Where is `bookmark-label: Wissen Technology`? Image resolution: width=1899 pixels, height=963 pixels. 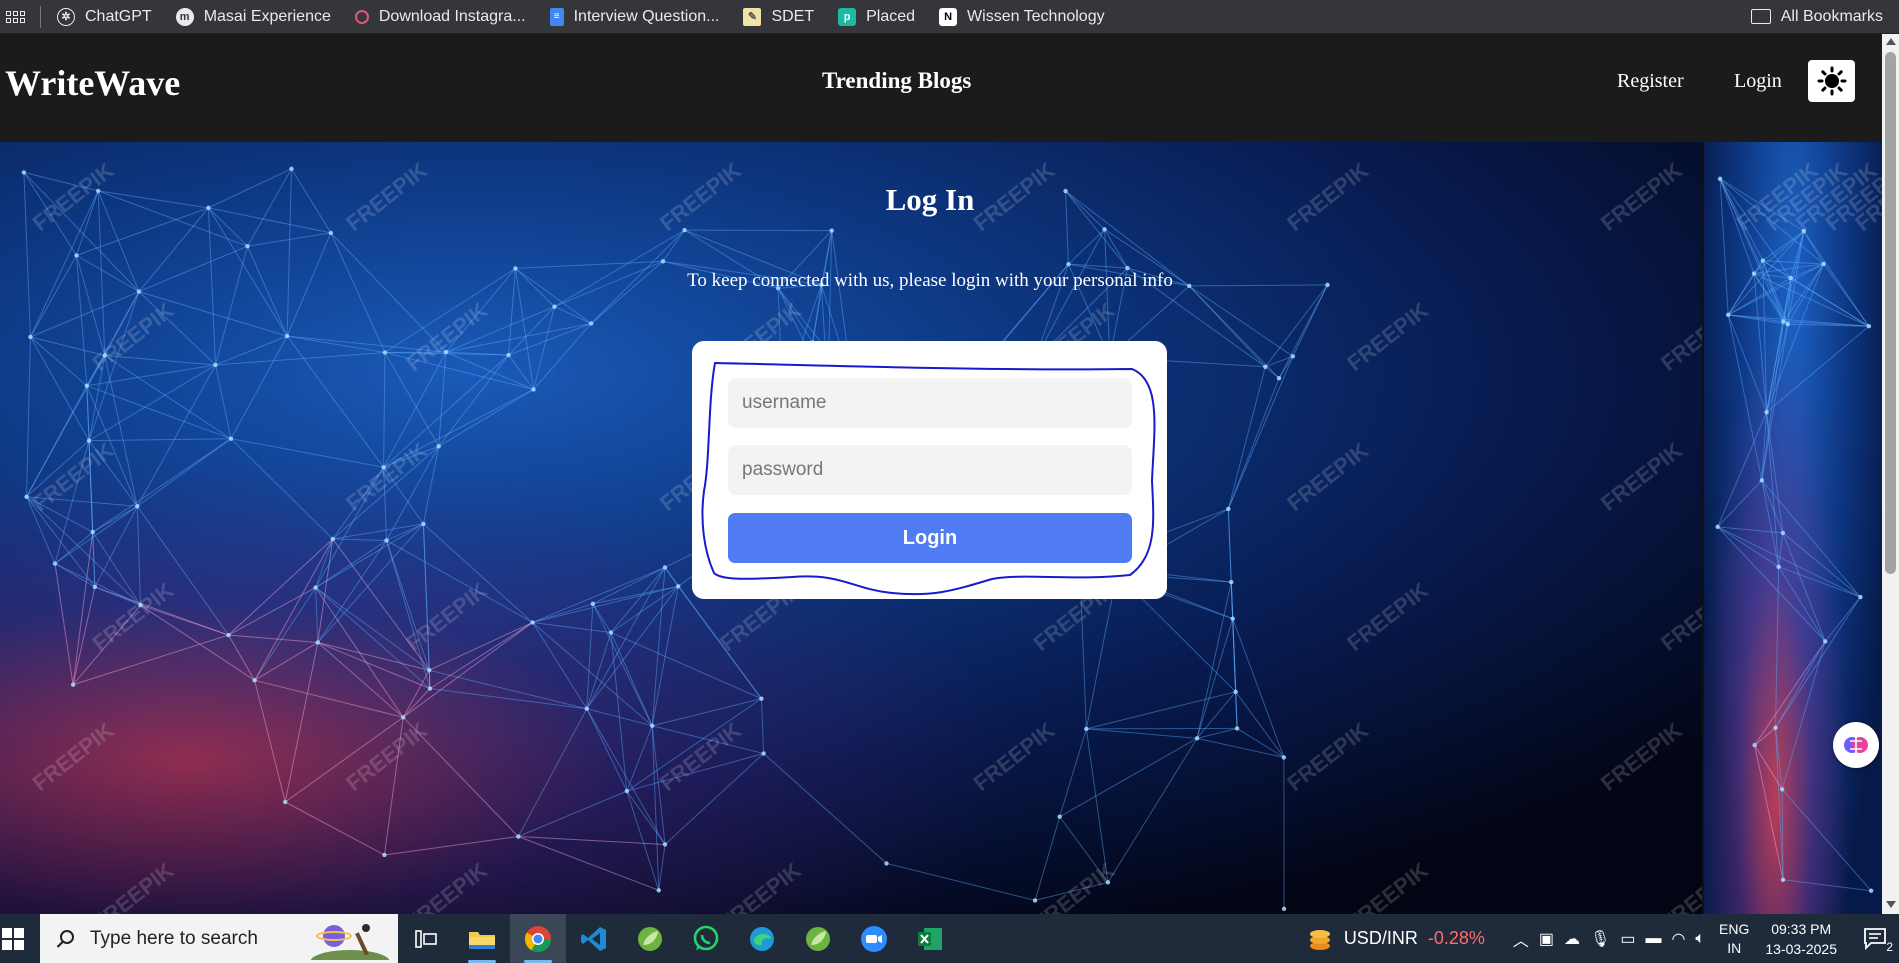 bookmark-label: Wissen Technology is located at coordinates (1036, 16).